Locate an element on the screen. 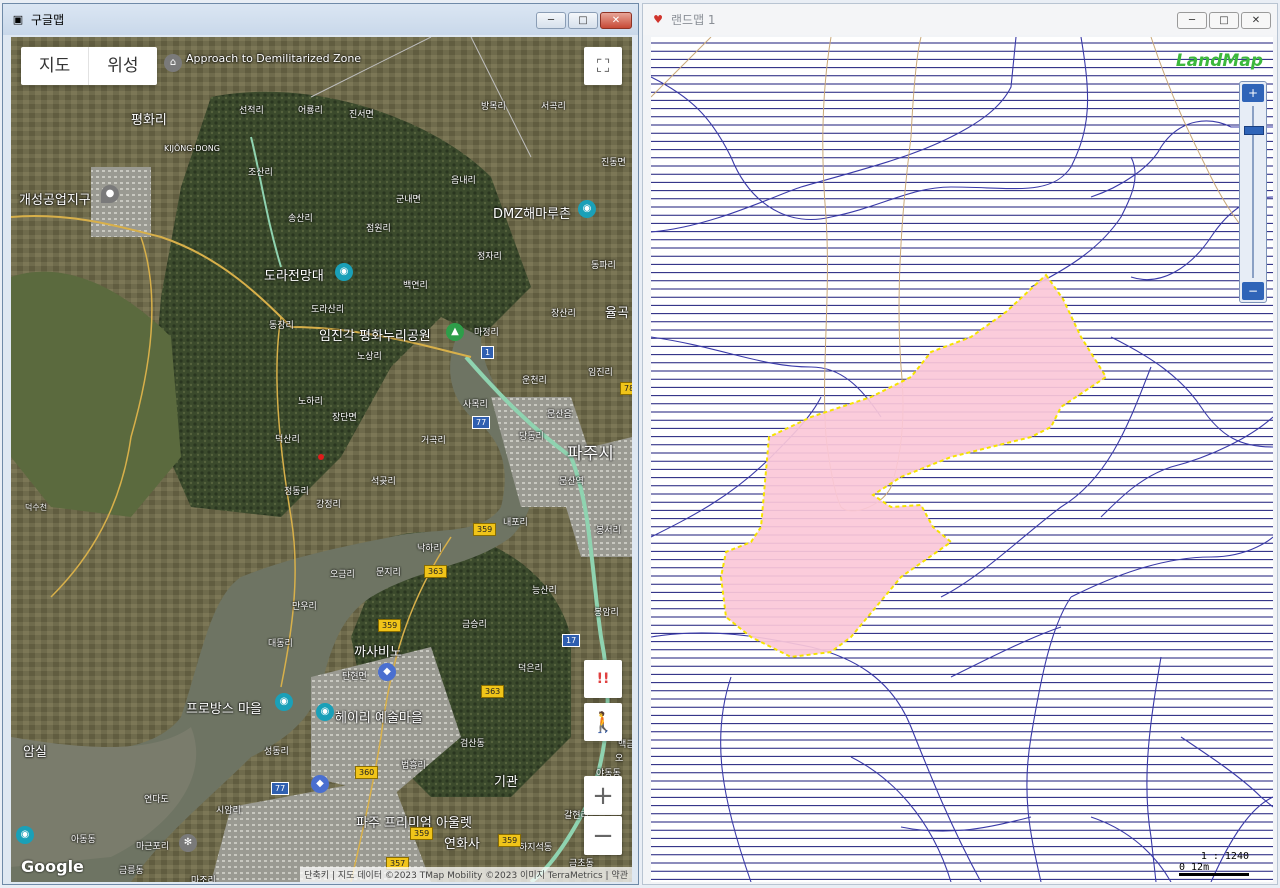 This screenshot has width=1280, height=888. park-icon: ▲ is located at coordinates (455, 332).